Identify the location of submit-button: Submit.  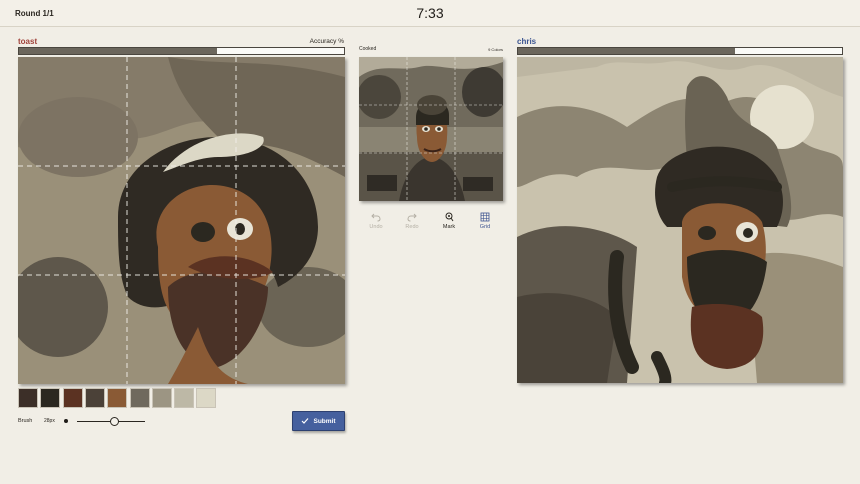
(318, 421).